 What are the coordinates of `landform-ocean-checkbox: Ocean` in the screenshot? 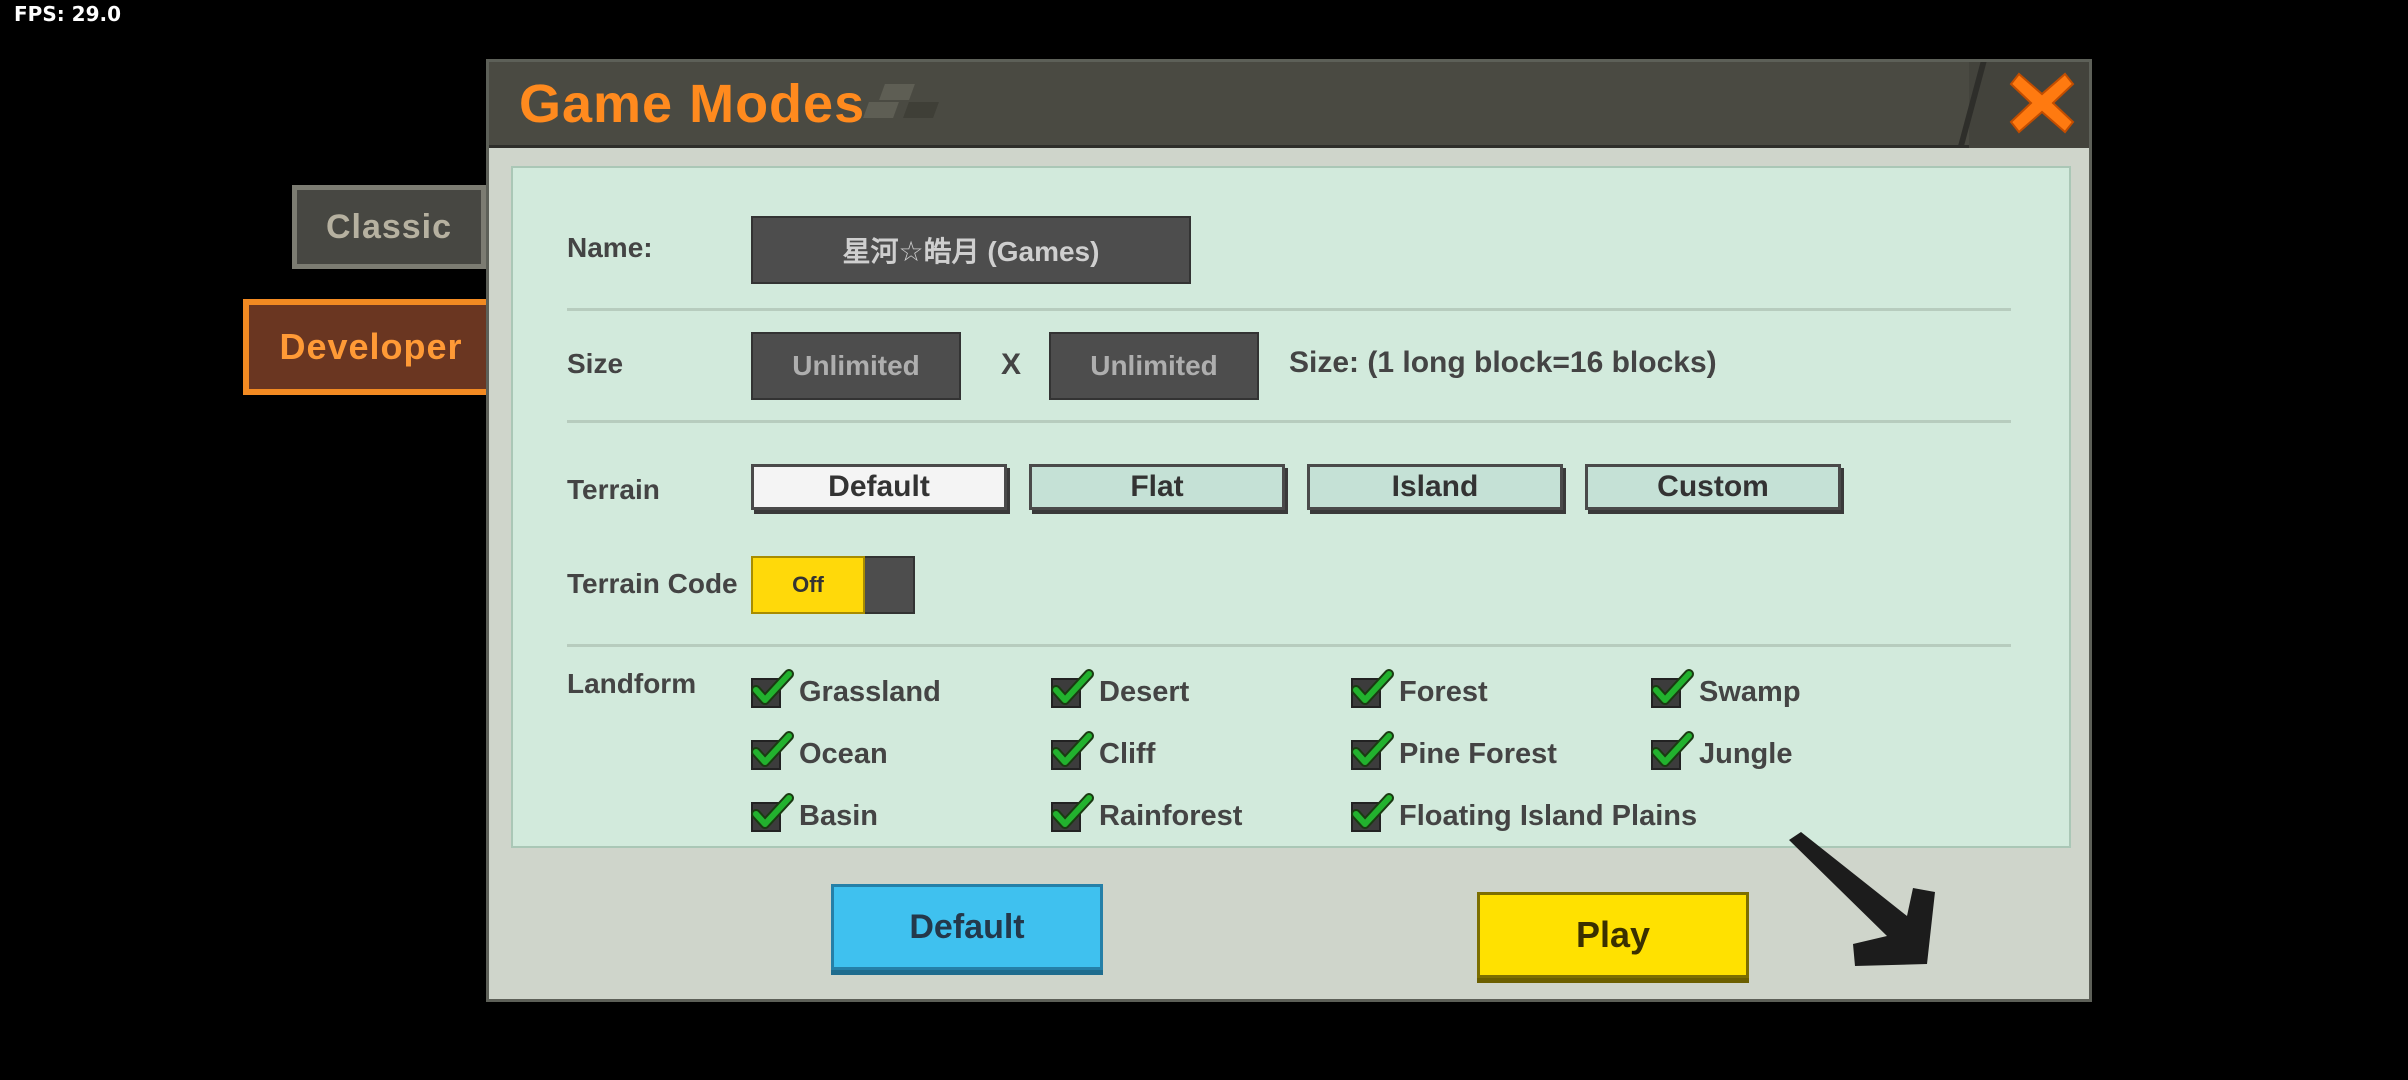 It's located at (819, 752).